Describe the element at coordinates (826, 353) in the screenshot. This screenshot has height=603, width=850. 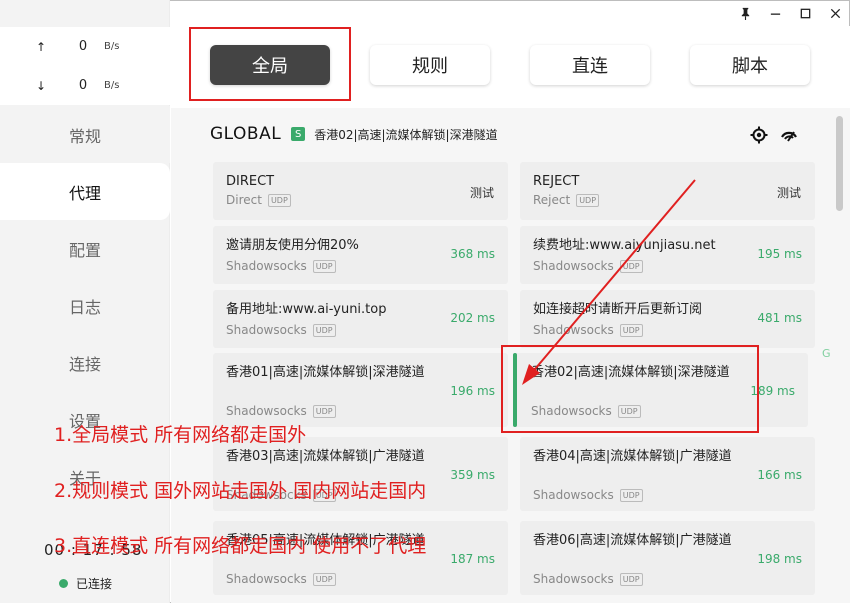
I see `stray-letter: G` at that location.